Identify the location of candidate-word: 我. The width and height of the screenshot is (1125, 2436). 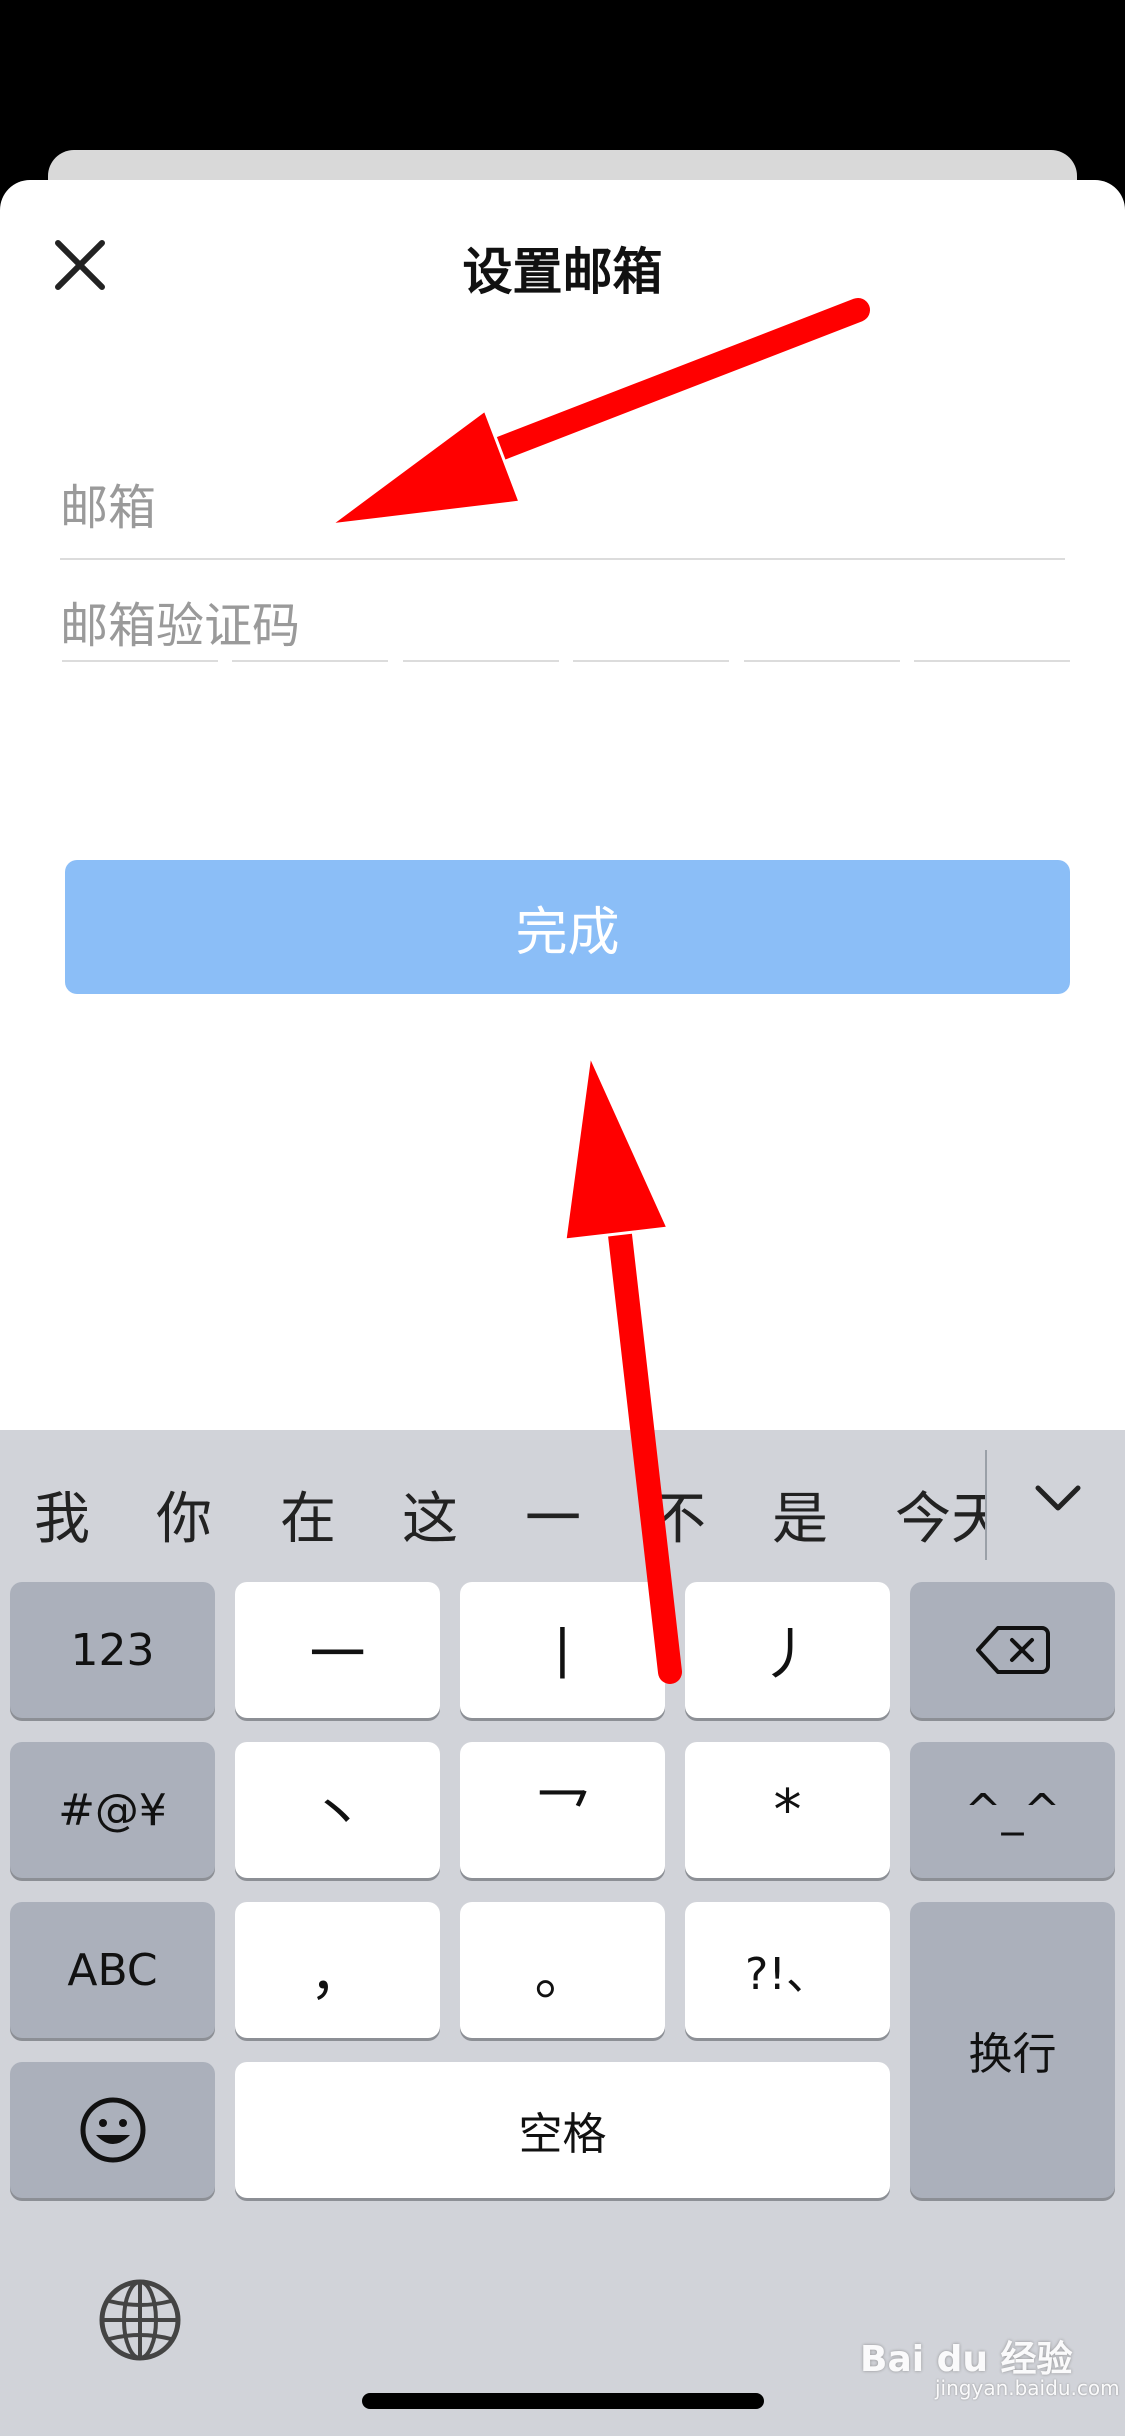
(62, 1514).